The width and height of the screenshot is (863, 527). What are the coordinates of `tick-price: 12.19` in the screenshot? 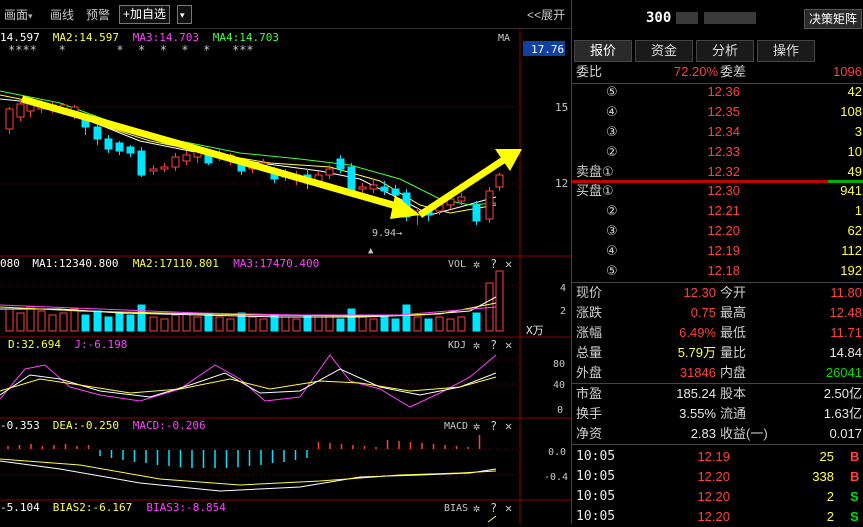 It's located at (713, 456).